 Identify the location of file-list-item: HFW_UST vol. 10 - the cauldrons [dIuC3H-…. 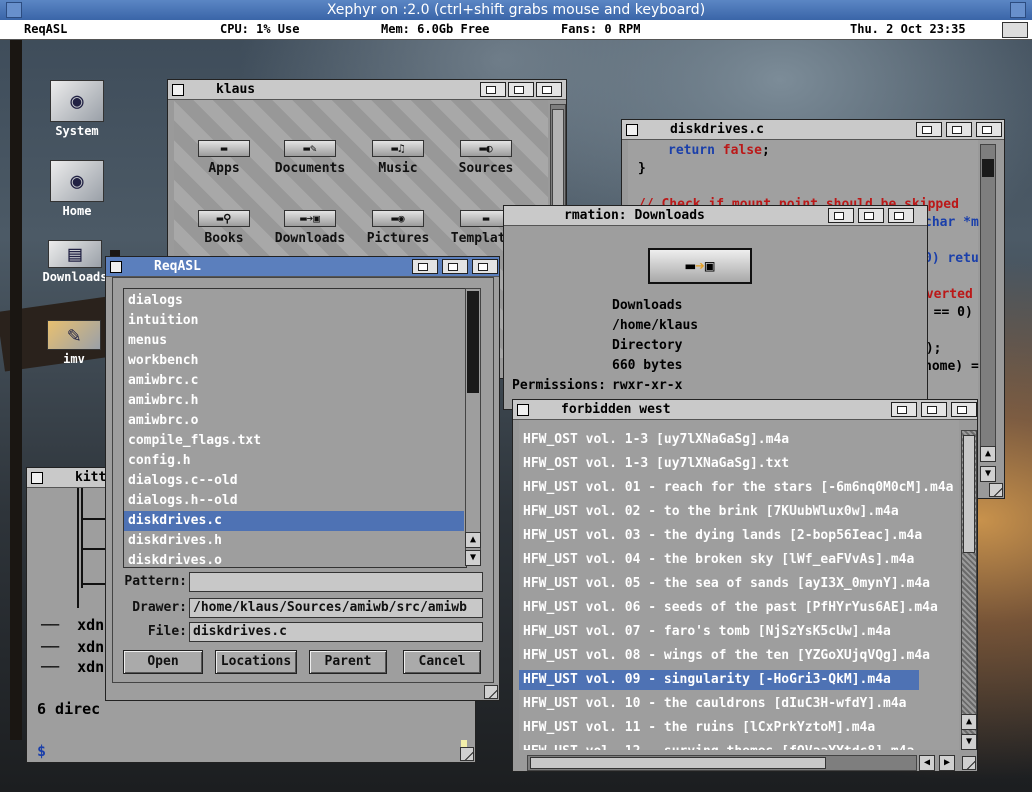
(739, 704).